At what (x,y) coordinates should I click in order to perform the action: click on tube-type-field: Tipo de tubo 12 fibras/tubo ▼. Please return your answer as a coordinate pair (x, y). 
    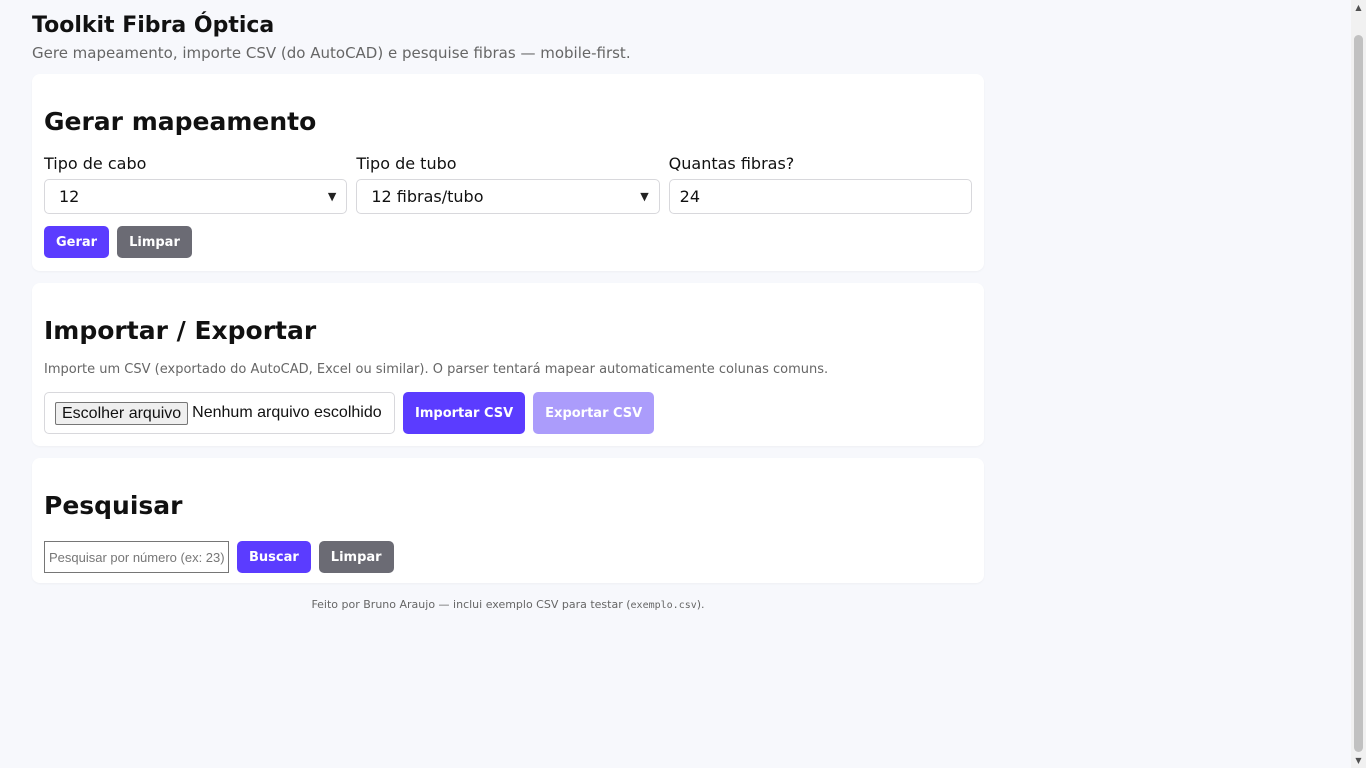
    Looking at the image, I should click on (508, 183).